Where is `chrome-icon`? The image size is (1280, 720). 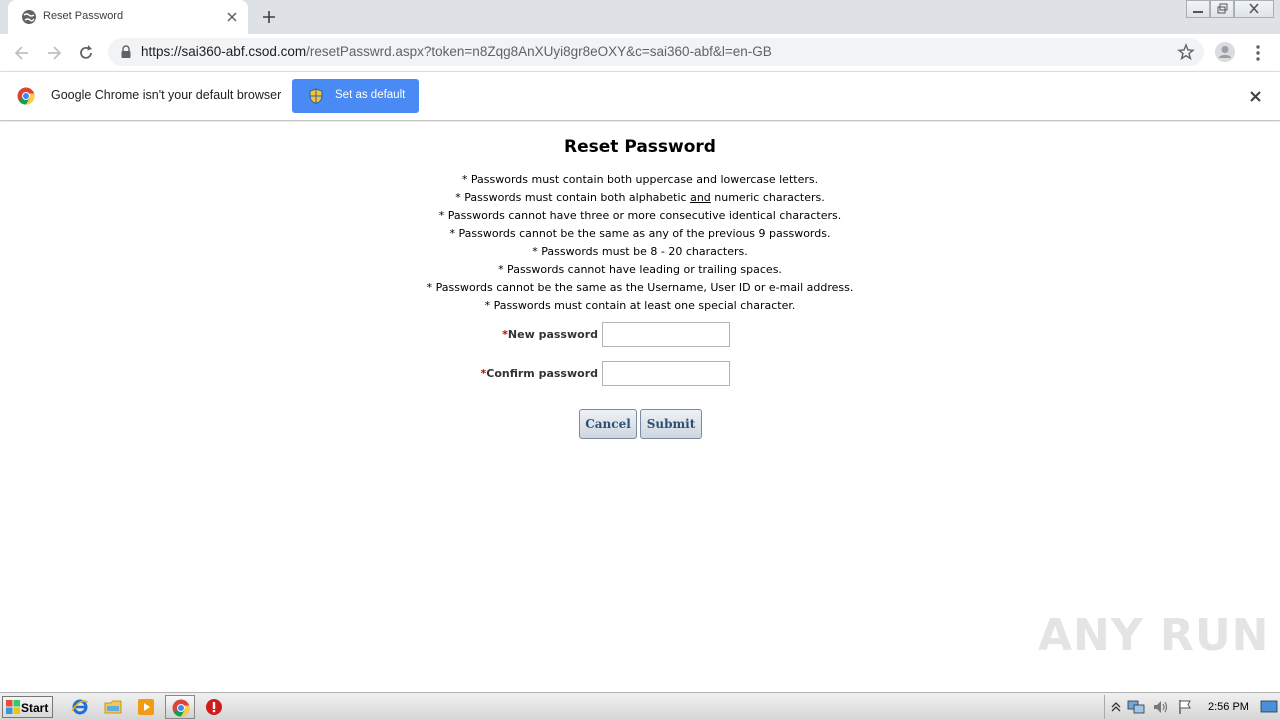
chrome-icon is located at coordinates (181, 708).